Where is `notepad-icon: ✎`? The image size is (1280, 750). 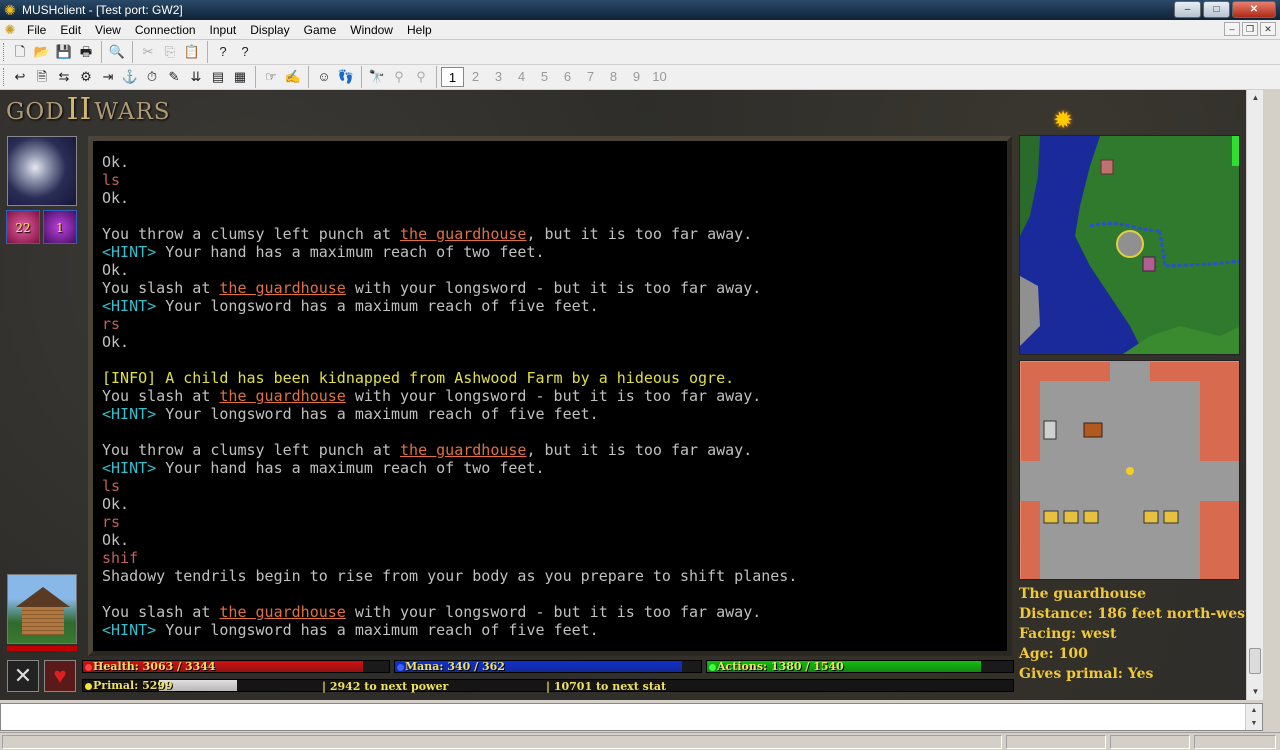
notepad-icon: ✎ is located at coordinates (174, 77).